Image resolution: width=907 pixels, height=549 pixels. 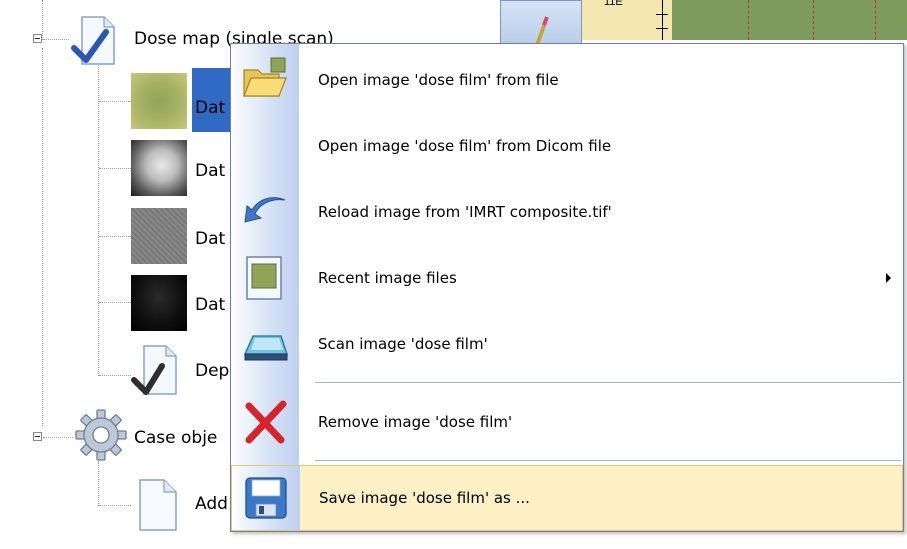 I want to click on menu-item-label: Remove image 'dose film', so click(x=415, y=422).